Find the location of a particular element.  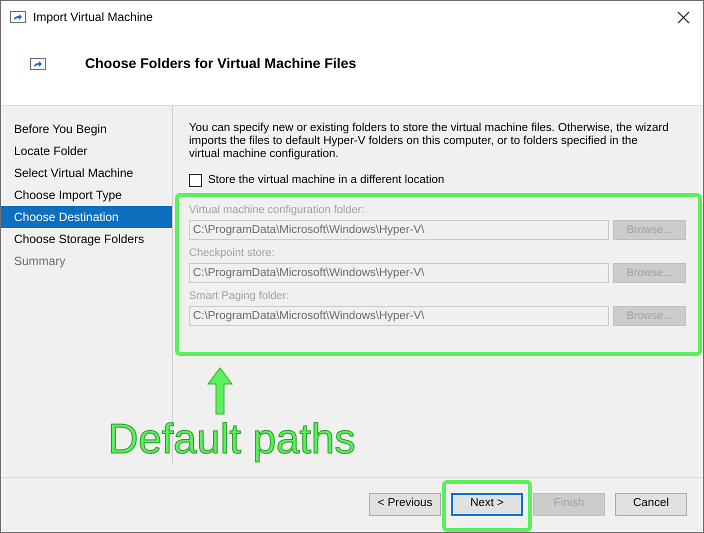

wizard-step: Choose Destination is located at coordinates (86, 217).